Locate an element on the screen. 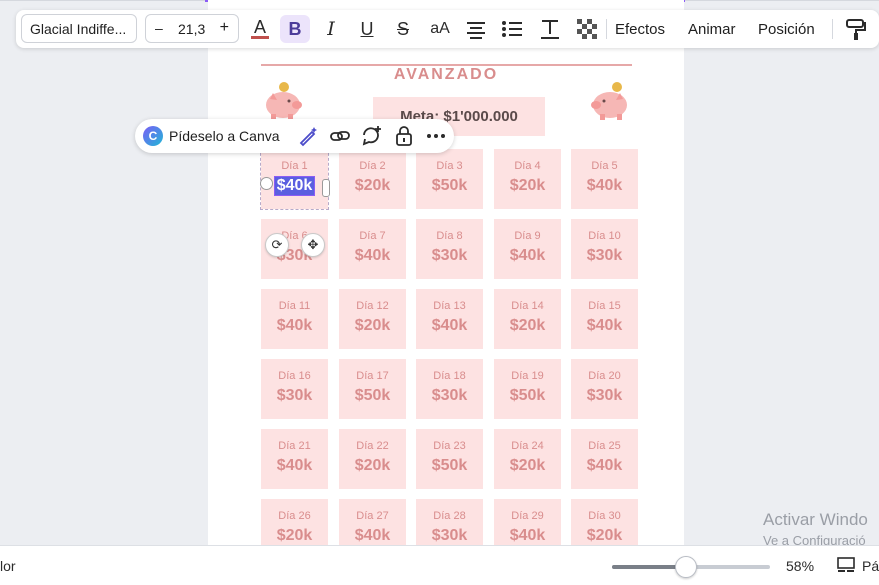 Image resolution: width=879 pixels, height=585 pixels. day-cell: Día 10 $30k is located at coordinates (604, 249).